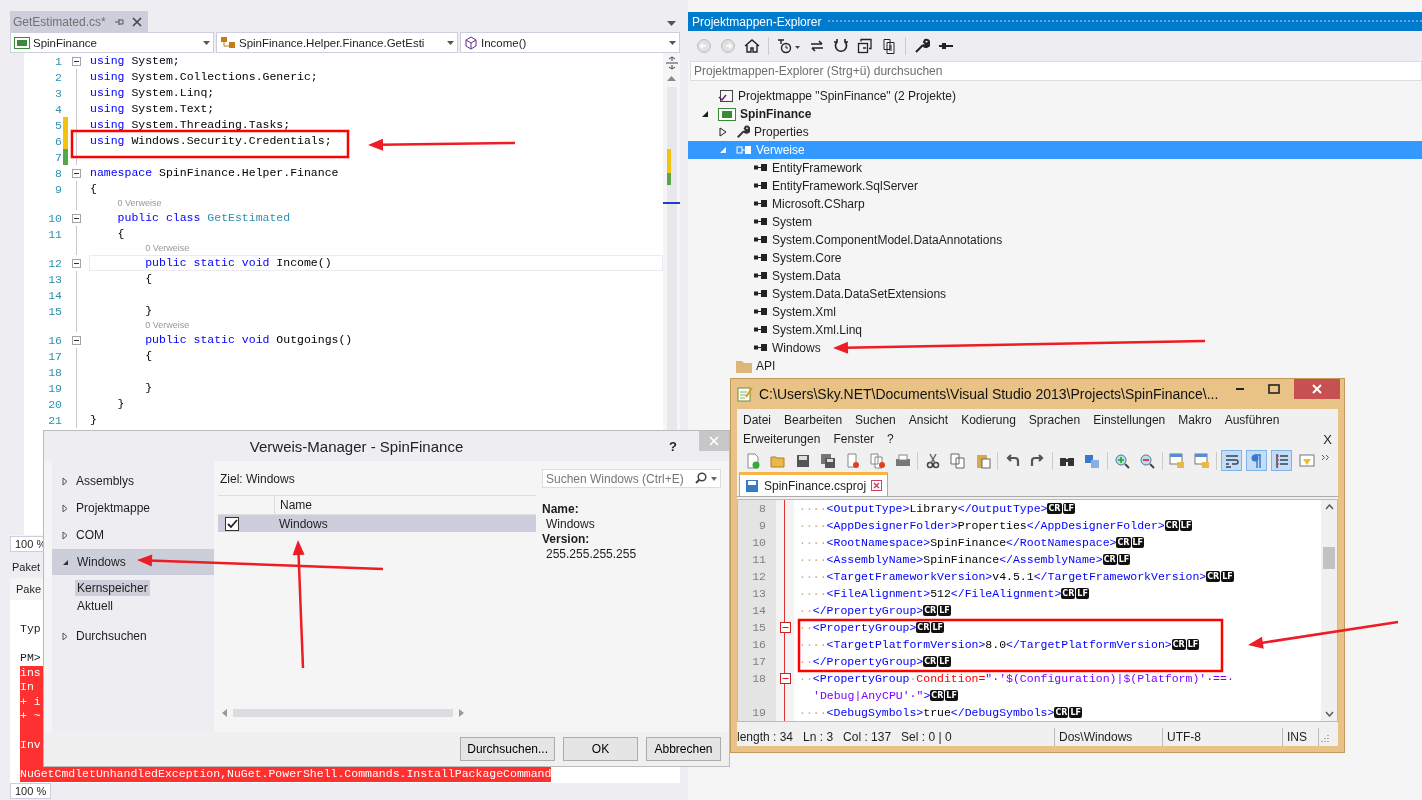 This screenshot has height=800, width=1422. Describe the element at coordinates (928, 420) in the screenshot. I see `menu-item: Ansicht` at that location.